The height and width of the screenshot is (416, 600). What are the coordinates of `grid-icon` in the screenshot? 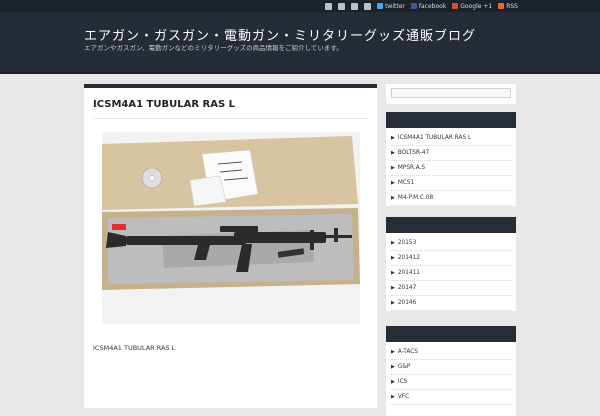 It's located at (368, 6).